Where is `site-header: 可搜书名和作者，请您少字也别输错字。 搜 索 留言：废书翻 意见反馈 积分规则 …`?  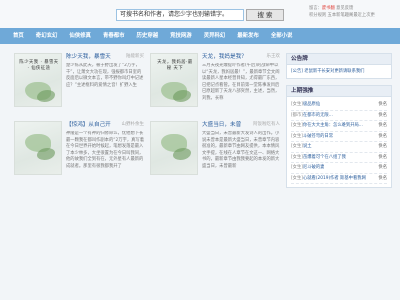
site-header: 可搜书名和作者，请您少字也别输错字。 搜 索 留言：废书翻 意见反馈 积分规则 … is located at coordinates (200, 14).